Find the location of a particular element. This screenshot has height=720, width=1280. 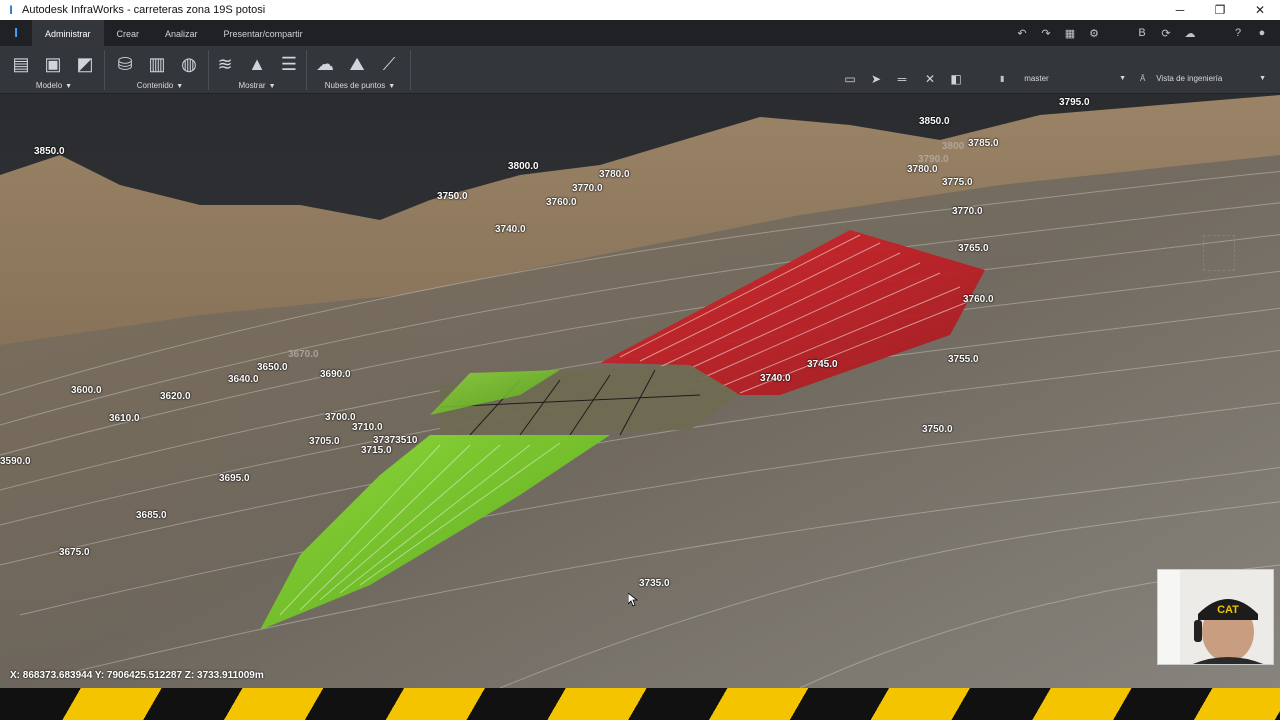

webcam-cap-logo: CAT is located at coordinates (1228, 610).